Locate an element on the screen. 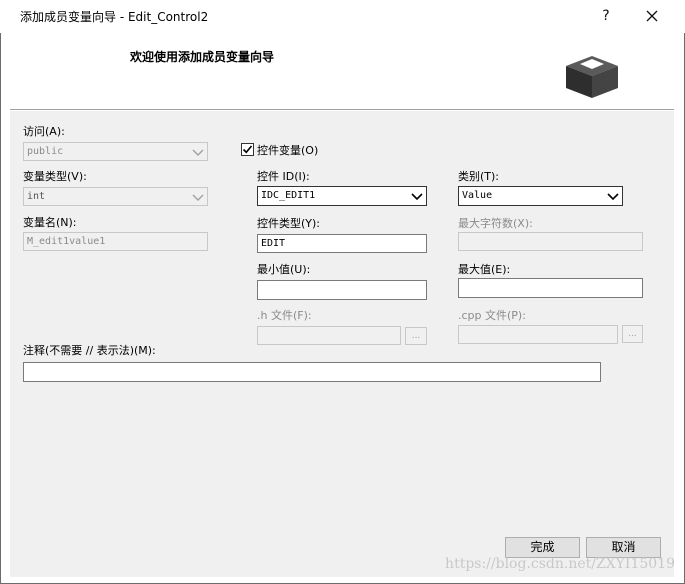  window-title: 添加成员变量向导 - Edit_Control2 is located at coordinates (114, 17).